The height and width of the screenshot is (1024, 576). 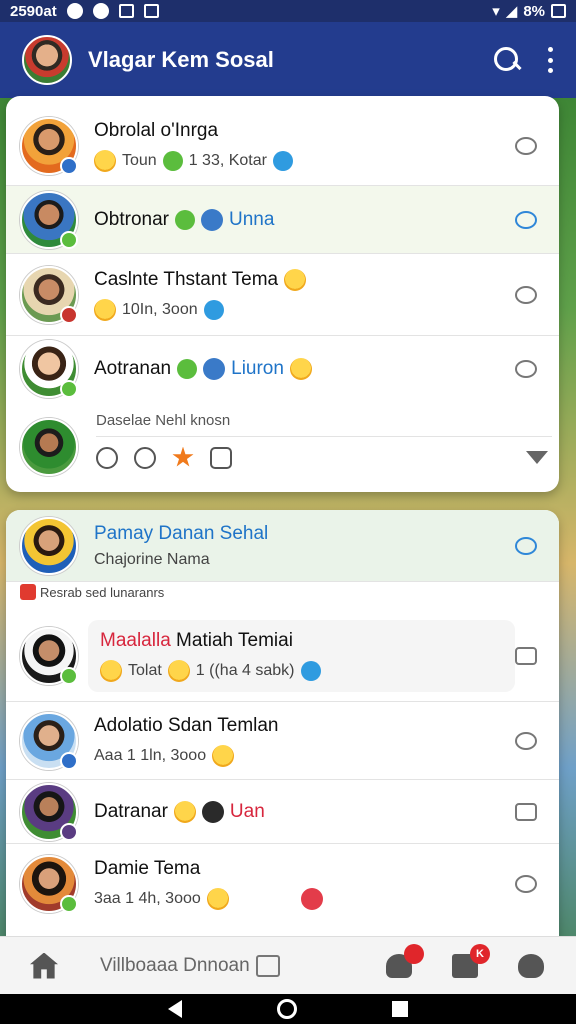 What do you see at coordinates (251, 219) in the screenshot?
I see `chat-tag: Unna` at bounding box center [251, 219].